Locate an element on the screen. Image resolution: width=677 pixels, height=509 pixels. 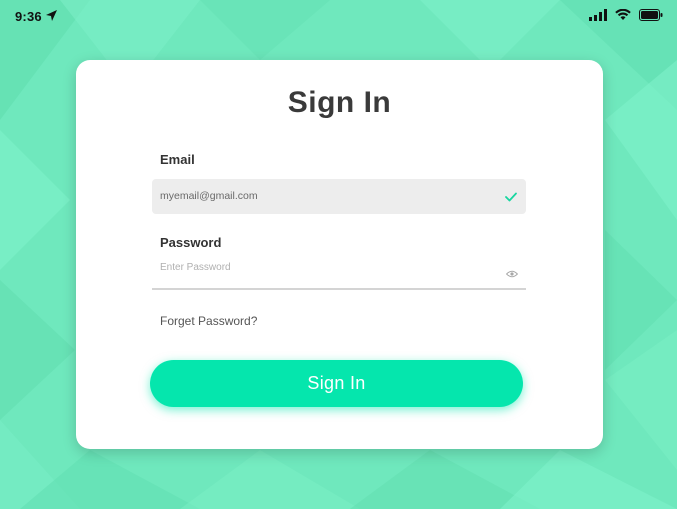
status-bar: 9:36 is located at coordinates (338, 17).